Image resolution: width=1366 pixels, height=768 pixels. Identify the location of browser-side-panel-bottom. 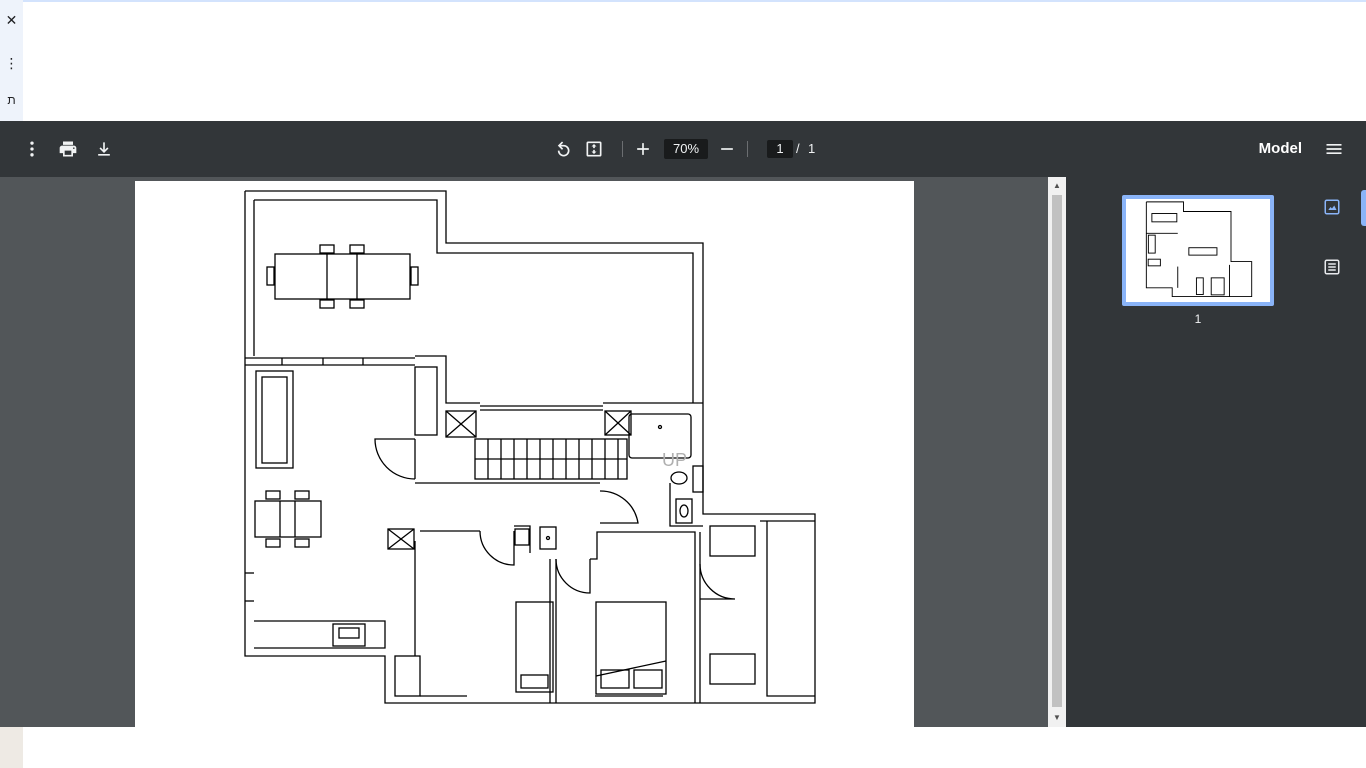
(11, 747).